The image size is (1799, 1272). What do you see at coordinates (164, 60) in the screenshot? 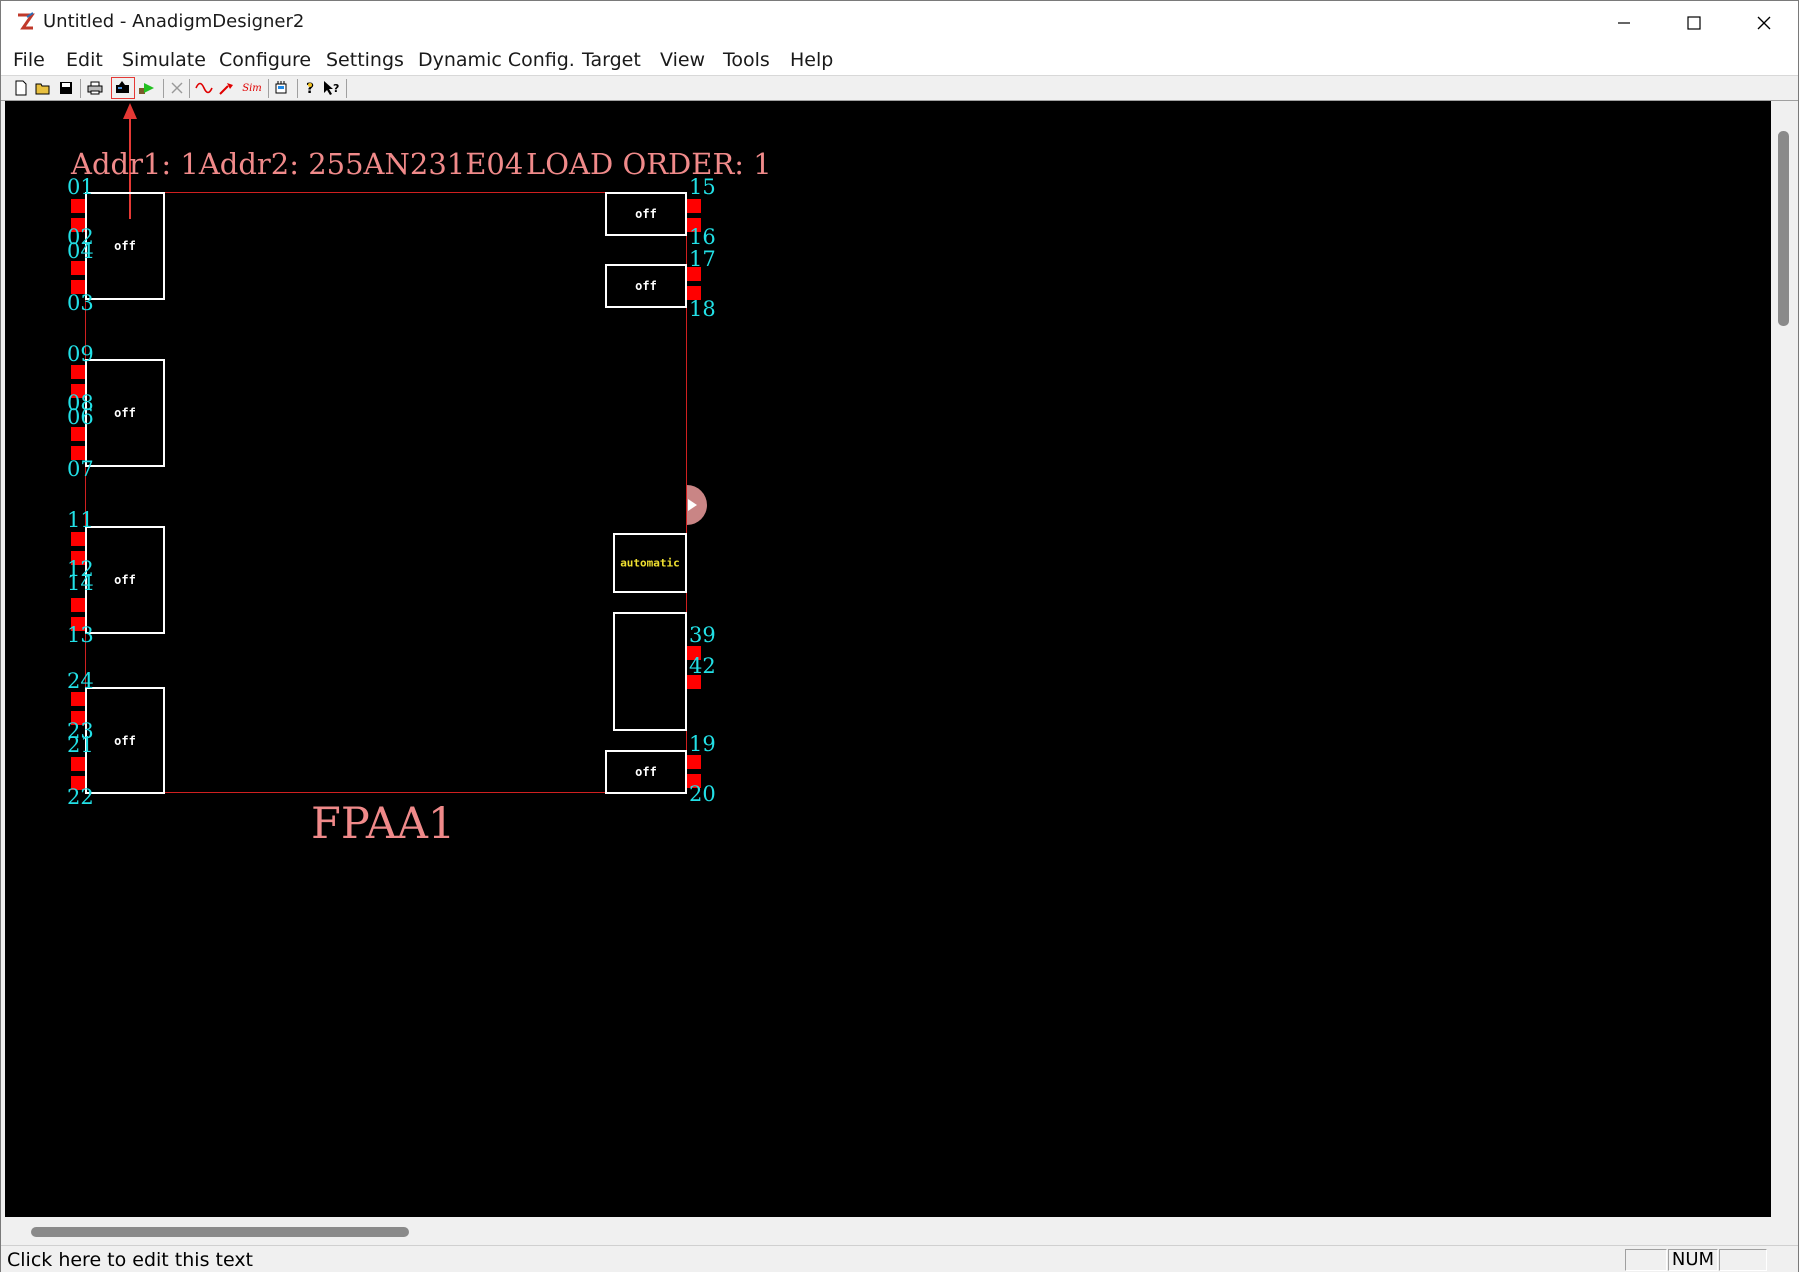
I see `menu-simulate: Simulate` at bounding box center [164, 60].